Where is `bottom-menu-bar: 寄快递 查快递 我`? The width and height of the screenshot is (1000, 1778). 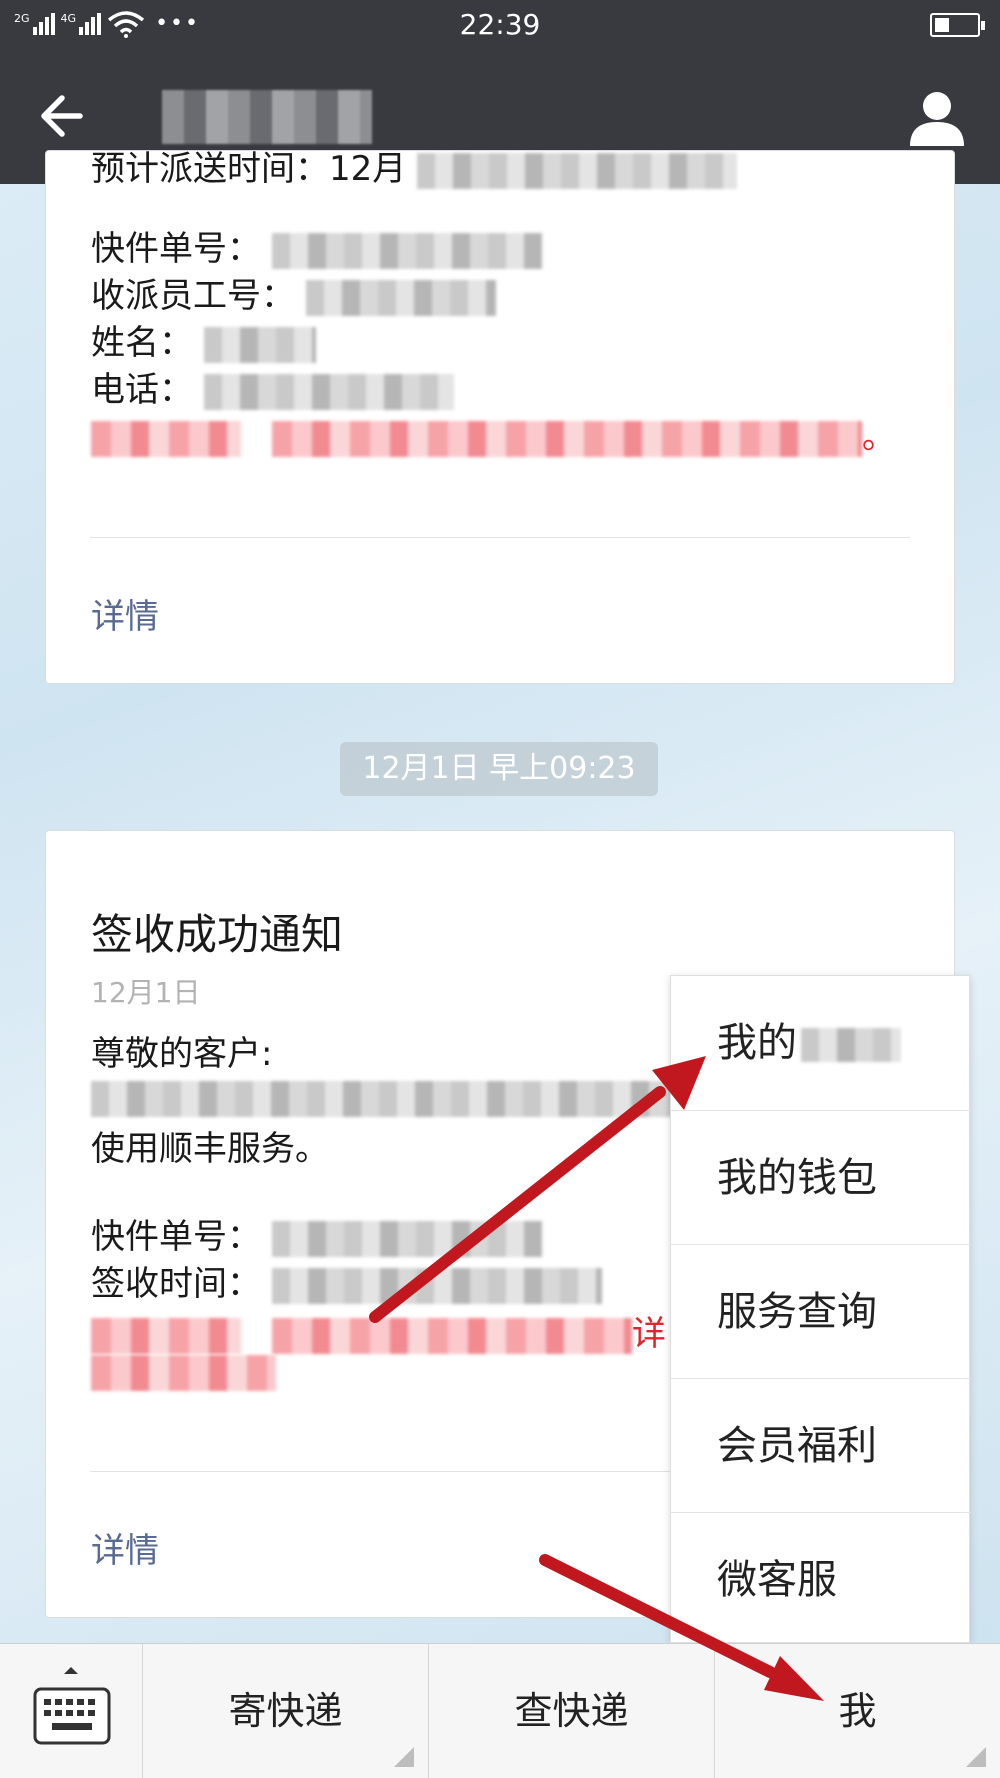
bottom-menu-bar: 寄快递 查快递 我 is located at coordinates (500, 1710).